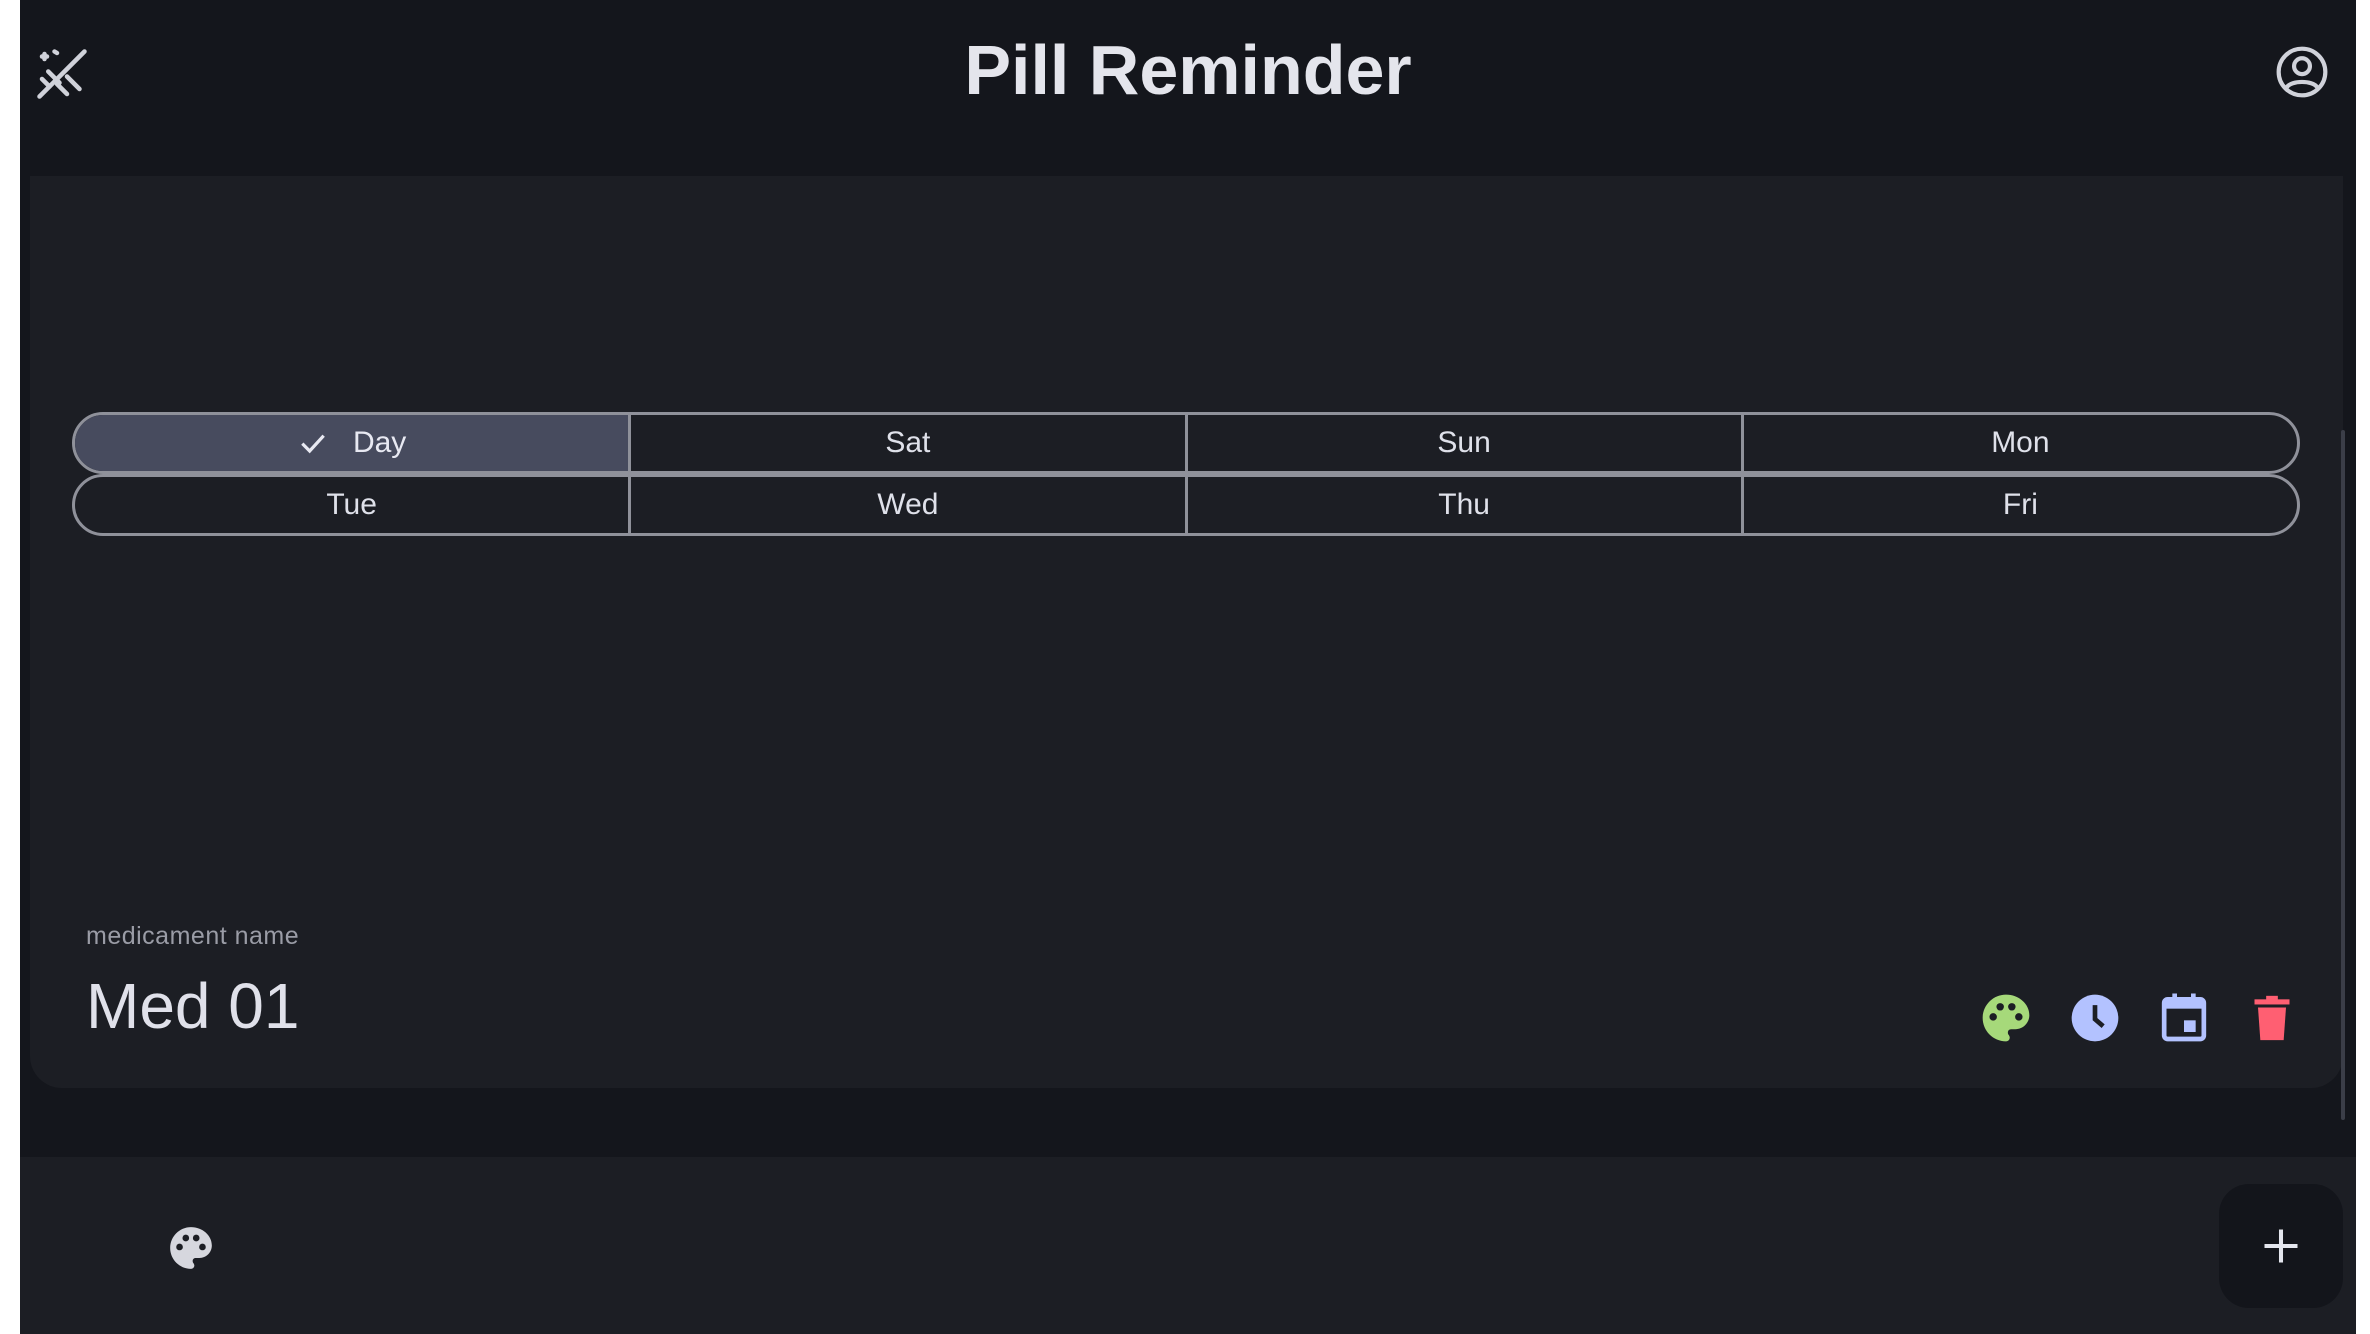  I want to click on segment-label: Sat, so click(908, 442).